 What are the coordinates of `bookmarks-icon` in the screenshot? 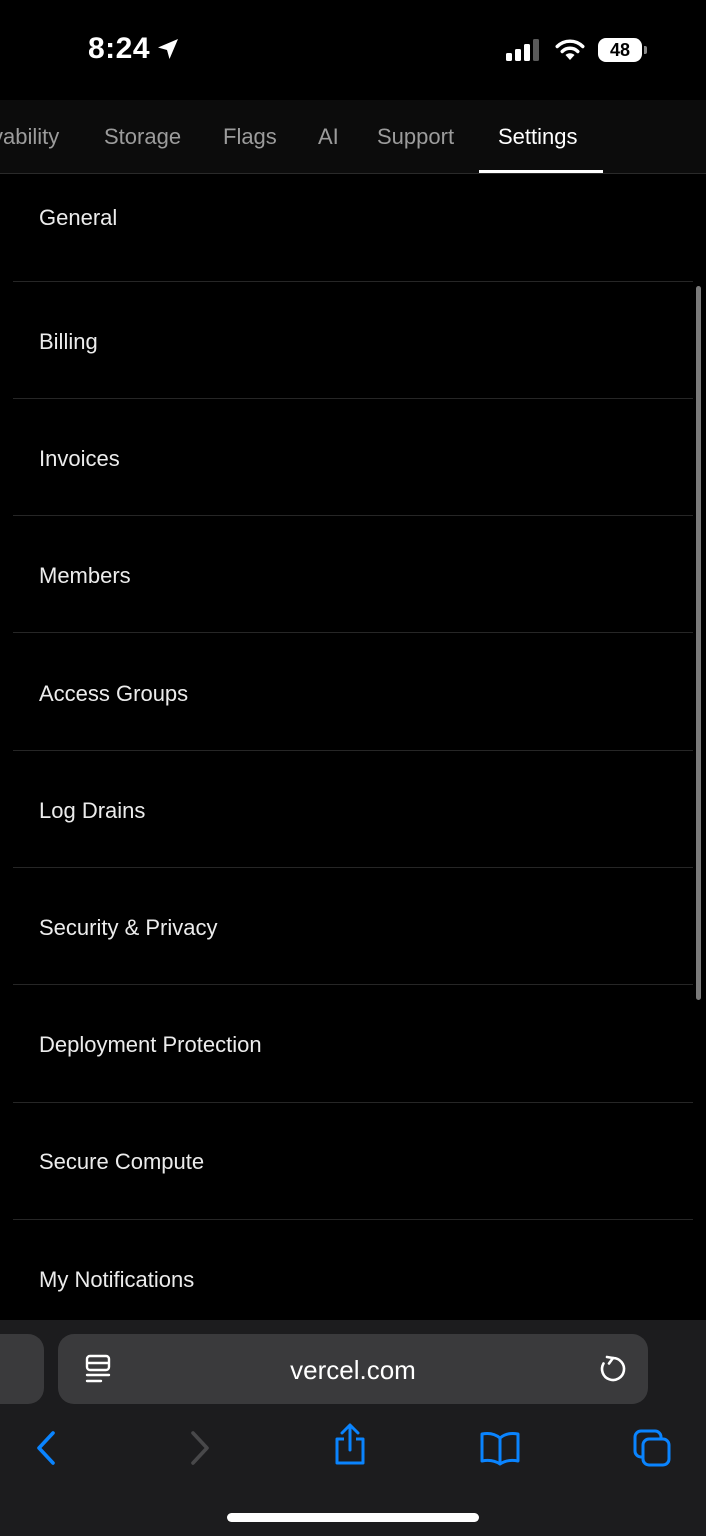 It's located at (500, 1449).